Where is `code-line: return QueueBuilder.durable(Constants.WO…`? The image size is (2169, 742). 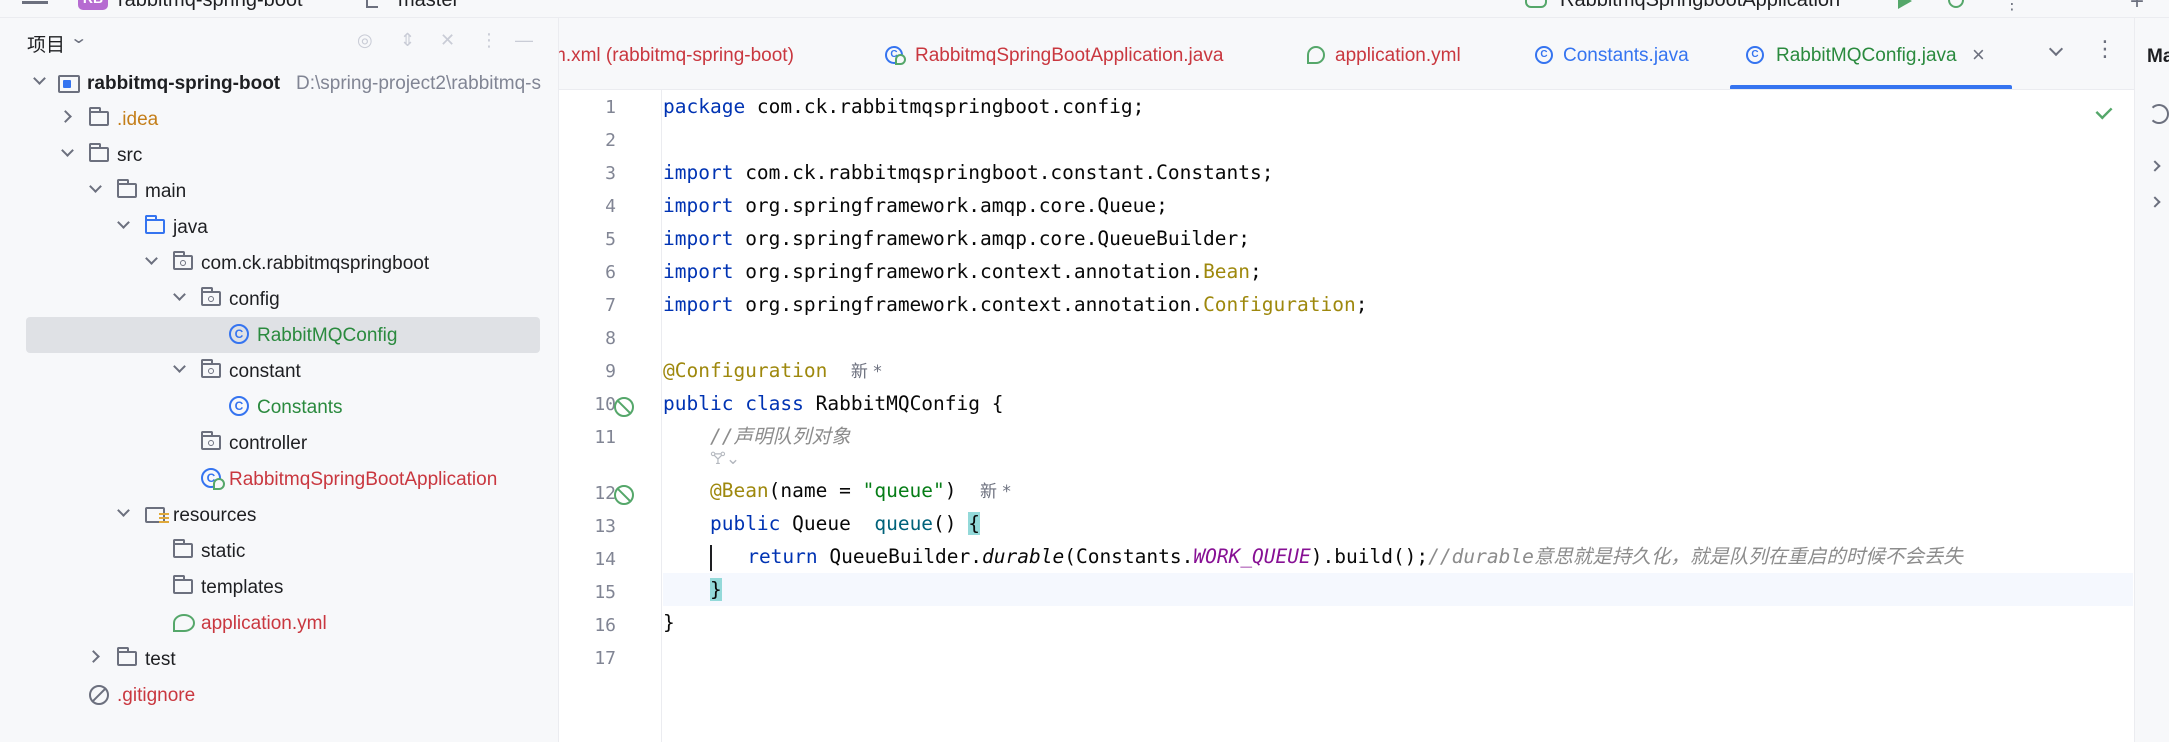
code-line: return QueueBuilder.durable(Constants.WO… is located at coordinates (1398, 556).